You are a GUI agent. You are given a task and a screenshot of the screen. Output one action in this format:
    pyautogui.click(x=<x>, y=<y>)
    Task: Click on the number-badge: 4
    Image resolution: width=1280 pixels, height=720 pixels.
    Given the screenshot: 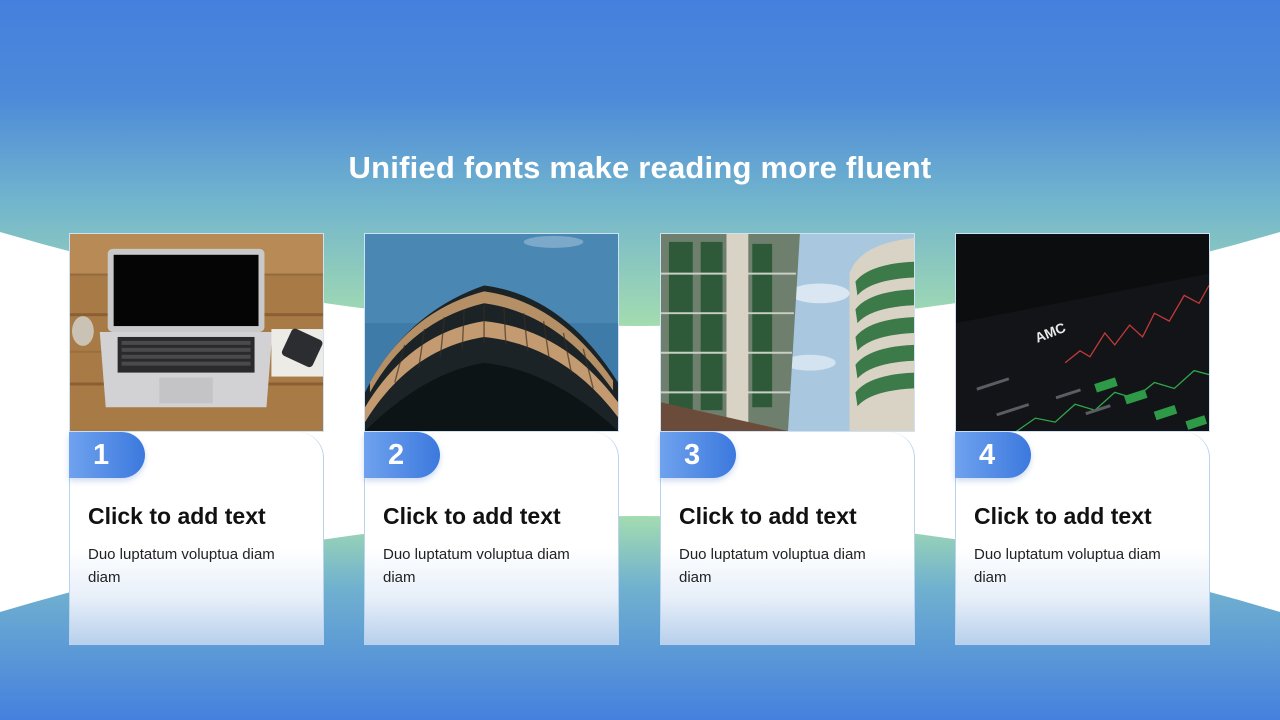 What is the action you would take?
    pyautogui.click(x=993, y=455)
    